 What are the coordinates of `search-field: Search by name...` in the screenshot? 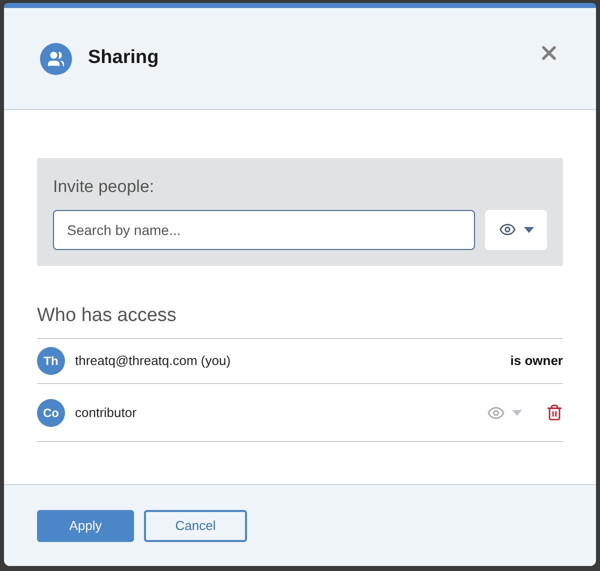 It's located at (264, 230).